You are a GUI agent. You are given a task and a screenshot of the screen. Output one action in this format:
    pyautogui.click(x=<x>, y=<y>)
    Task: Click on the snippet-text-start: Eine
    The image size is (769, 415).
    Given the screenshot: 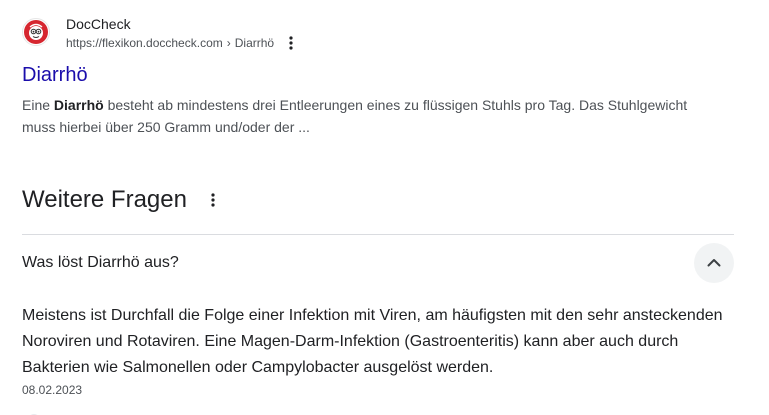 What is the action you would take?
    pyautogui.click(x=38, y=105)
    